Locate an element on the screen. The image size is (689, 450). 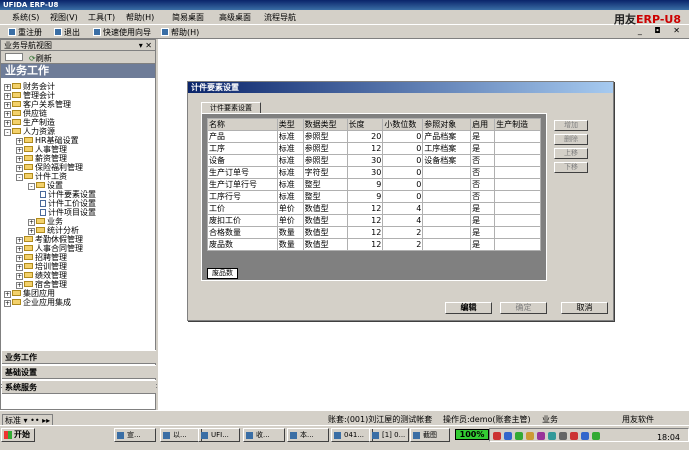
tree-node: + 管理会计 is located at coordinates (29, 95).